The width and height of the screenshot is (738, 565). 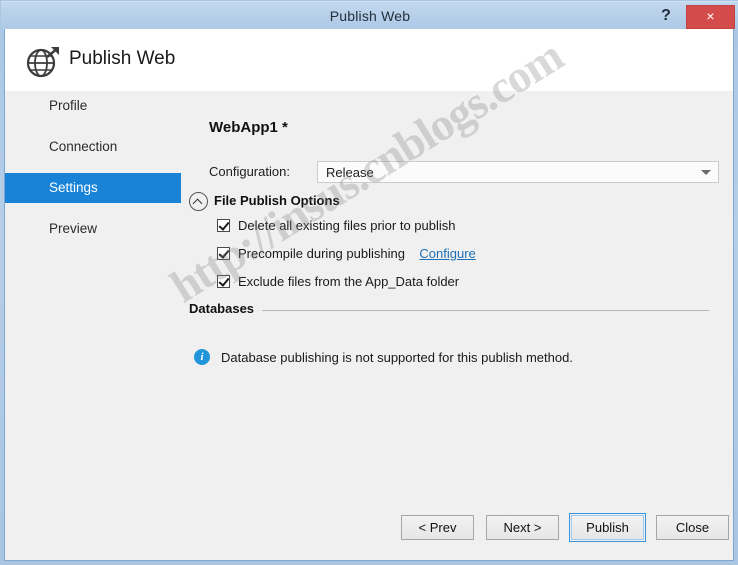 I want to click on close-button: Close, so click(x=692, y=527).